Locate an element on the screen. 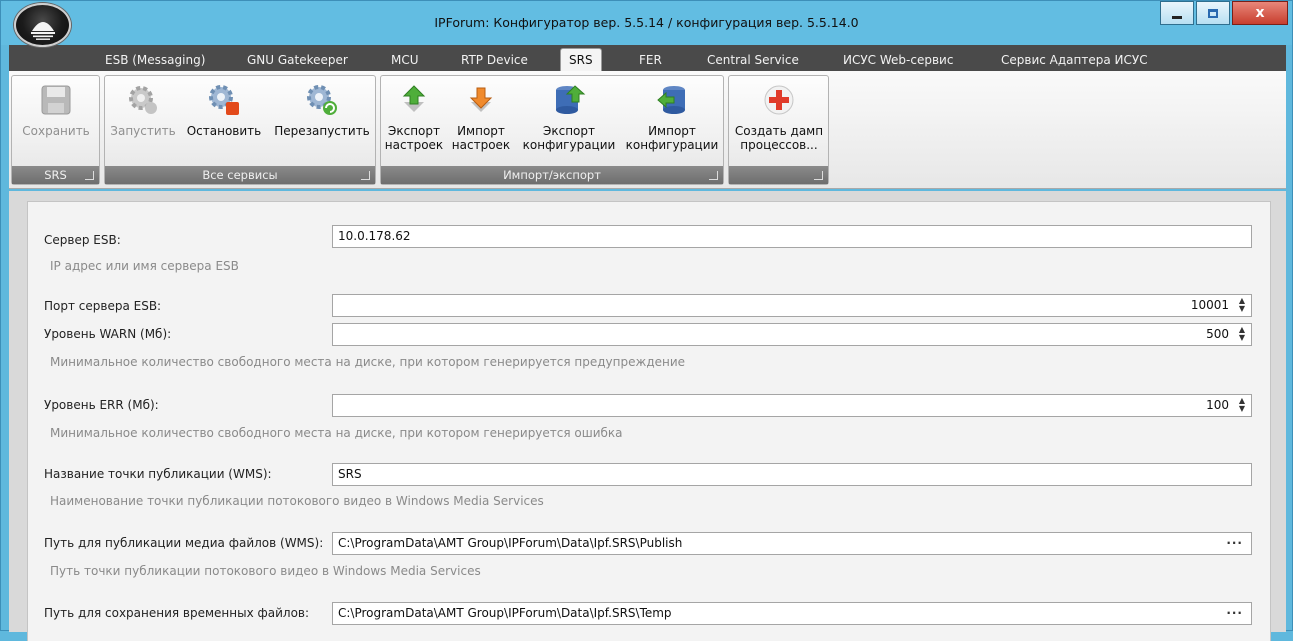 The height and width of the screenshot is (641, 1293). group-title-all-services: Все сервисы is located at coordinates (240, 175).